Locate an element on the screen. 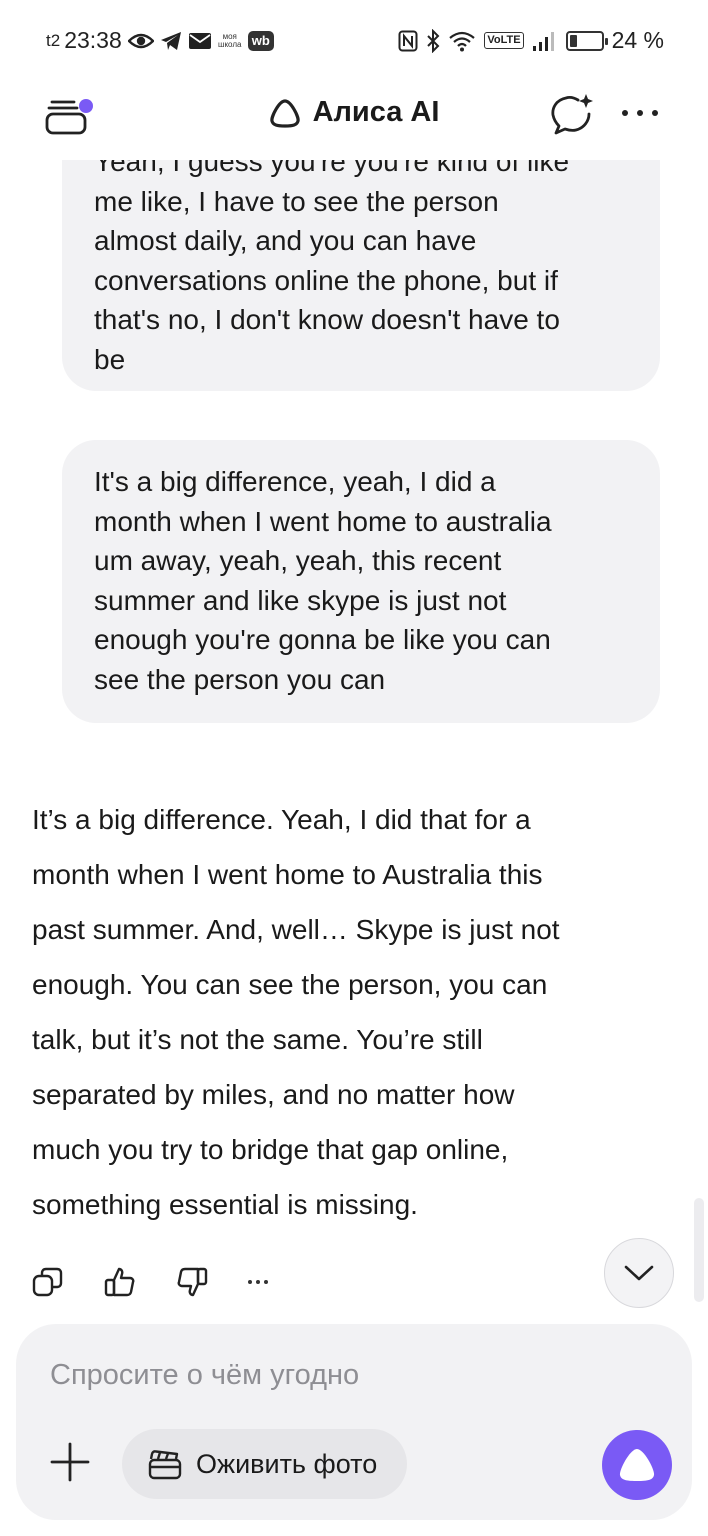 The image size is (708, 1536). wifi-icon is located at coordinates (462, 41).